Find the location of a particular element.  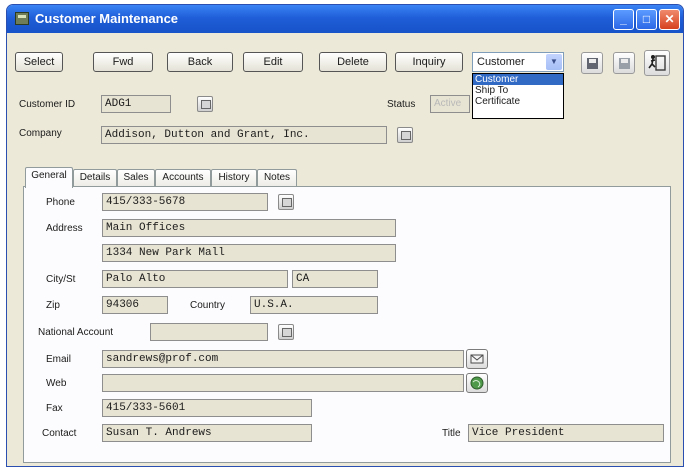

national-account-label: National Account is located at coordinates (76, 332).